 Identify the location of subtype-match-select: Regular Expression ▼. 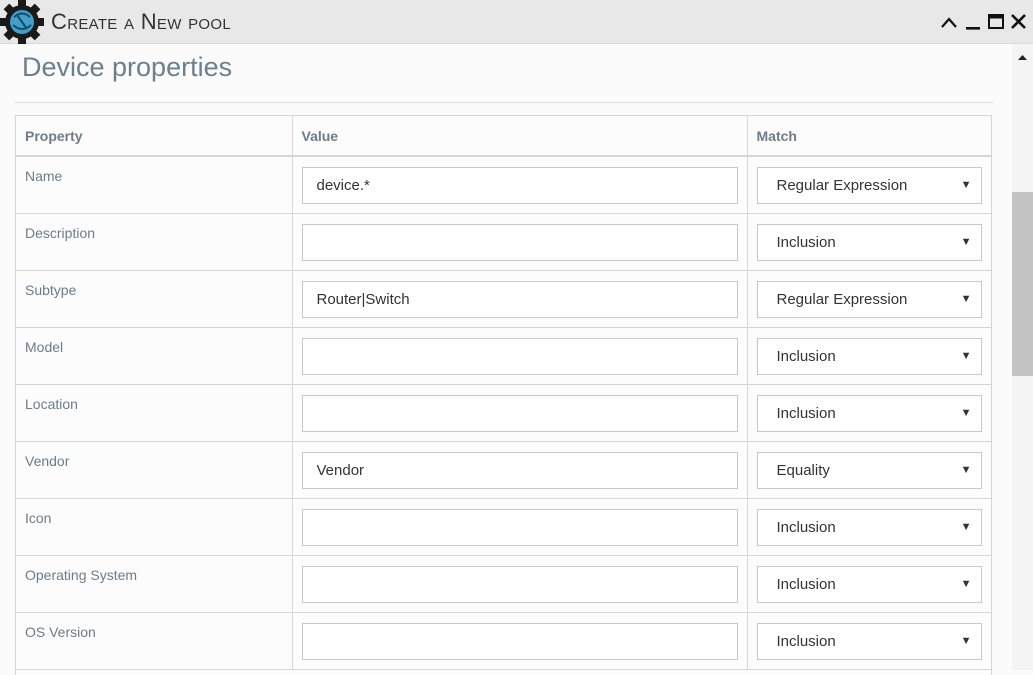
(869, 299).